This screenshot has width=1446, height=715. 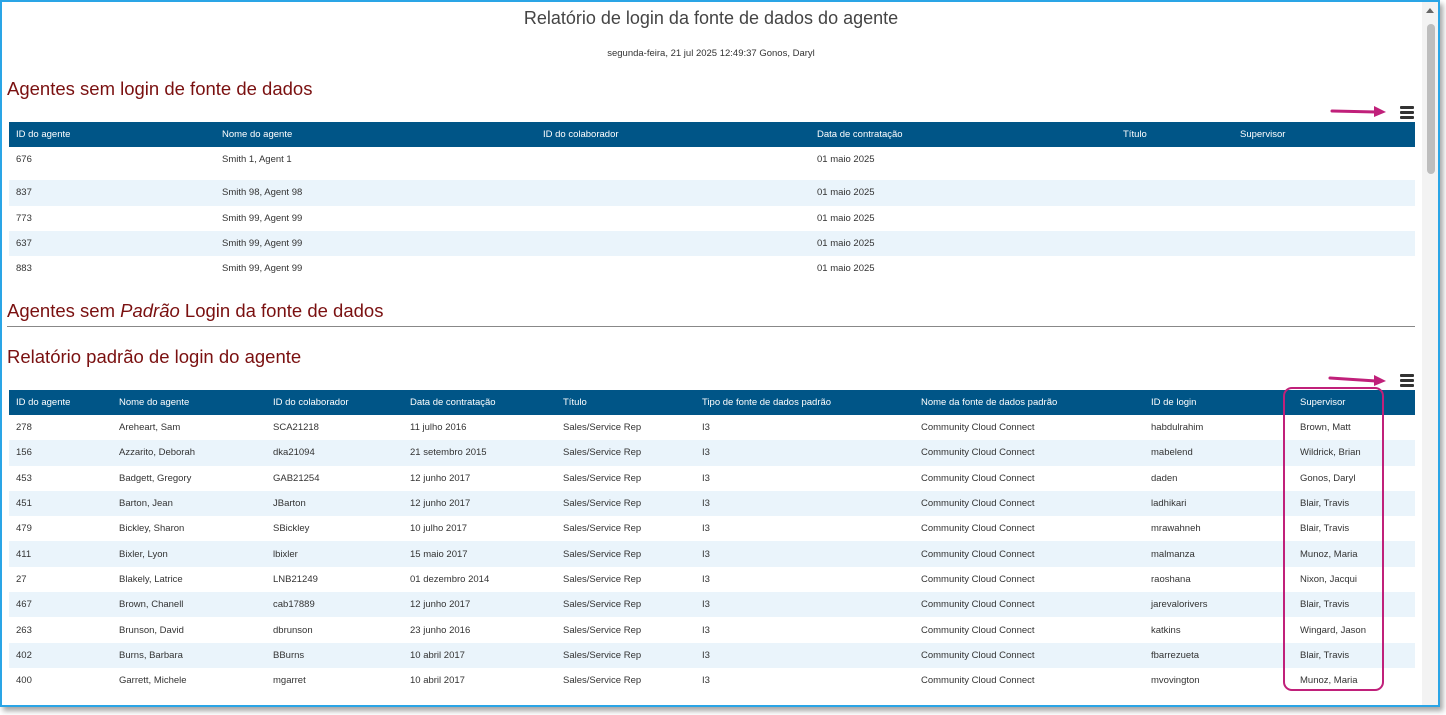 What do you see at coordinates (285, 554) in the screenshot?
I see `table-cell: lbixler` at bounding box center [285, 554].